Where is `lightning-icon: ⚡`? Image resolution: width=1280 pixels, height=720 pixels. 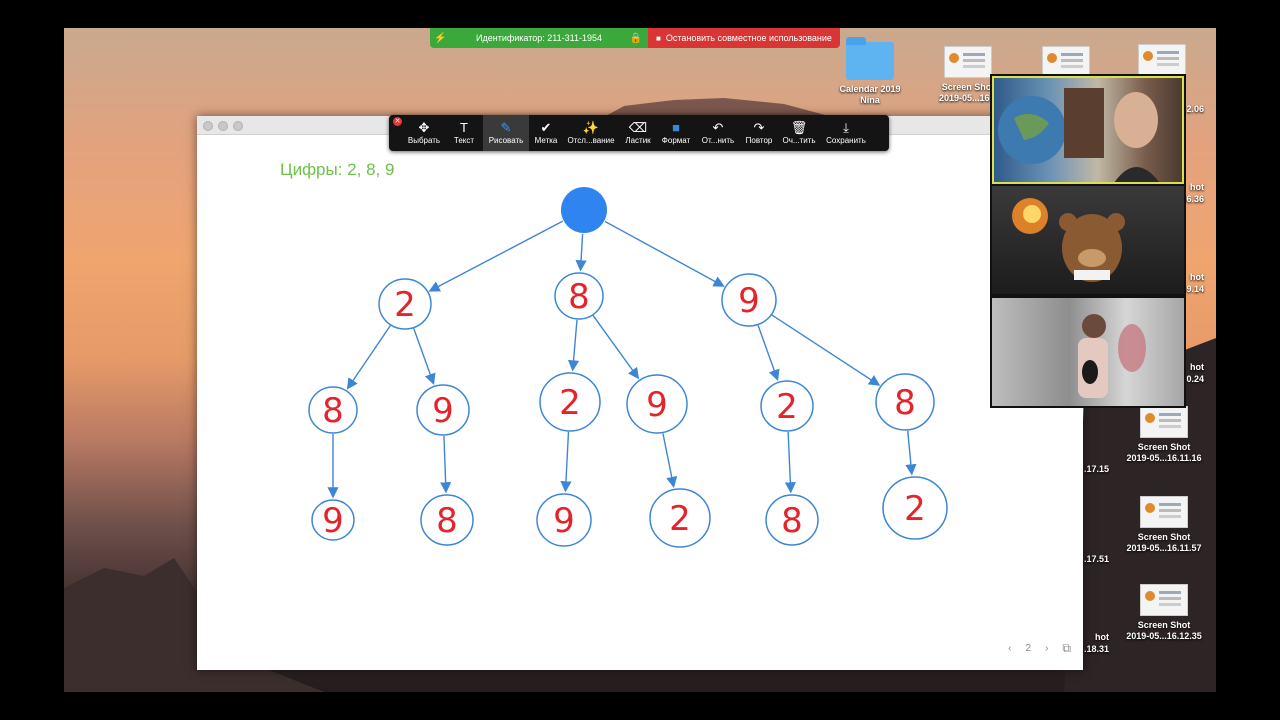
lightning-icon: ⚡ is located at coordinates (440, 38).